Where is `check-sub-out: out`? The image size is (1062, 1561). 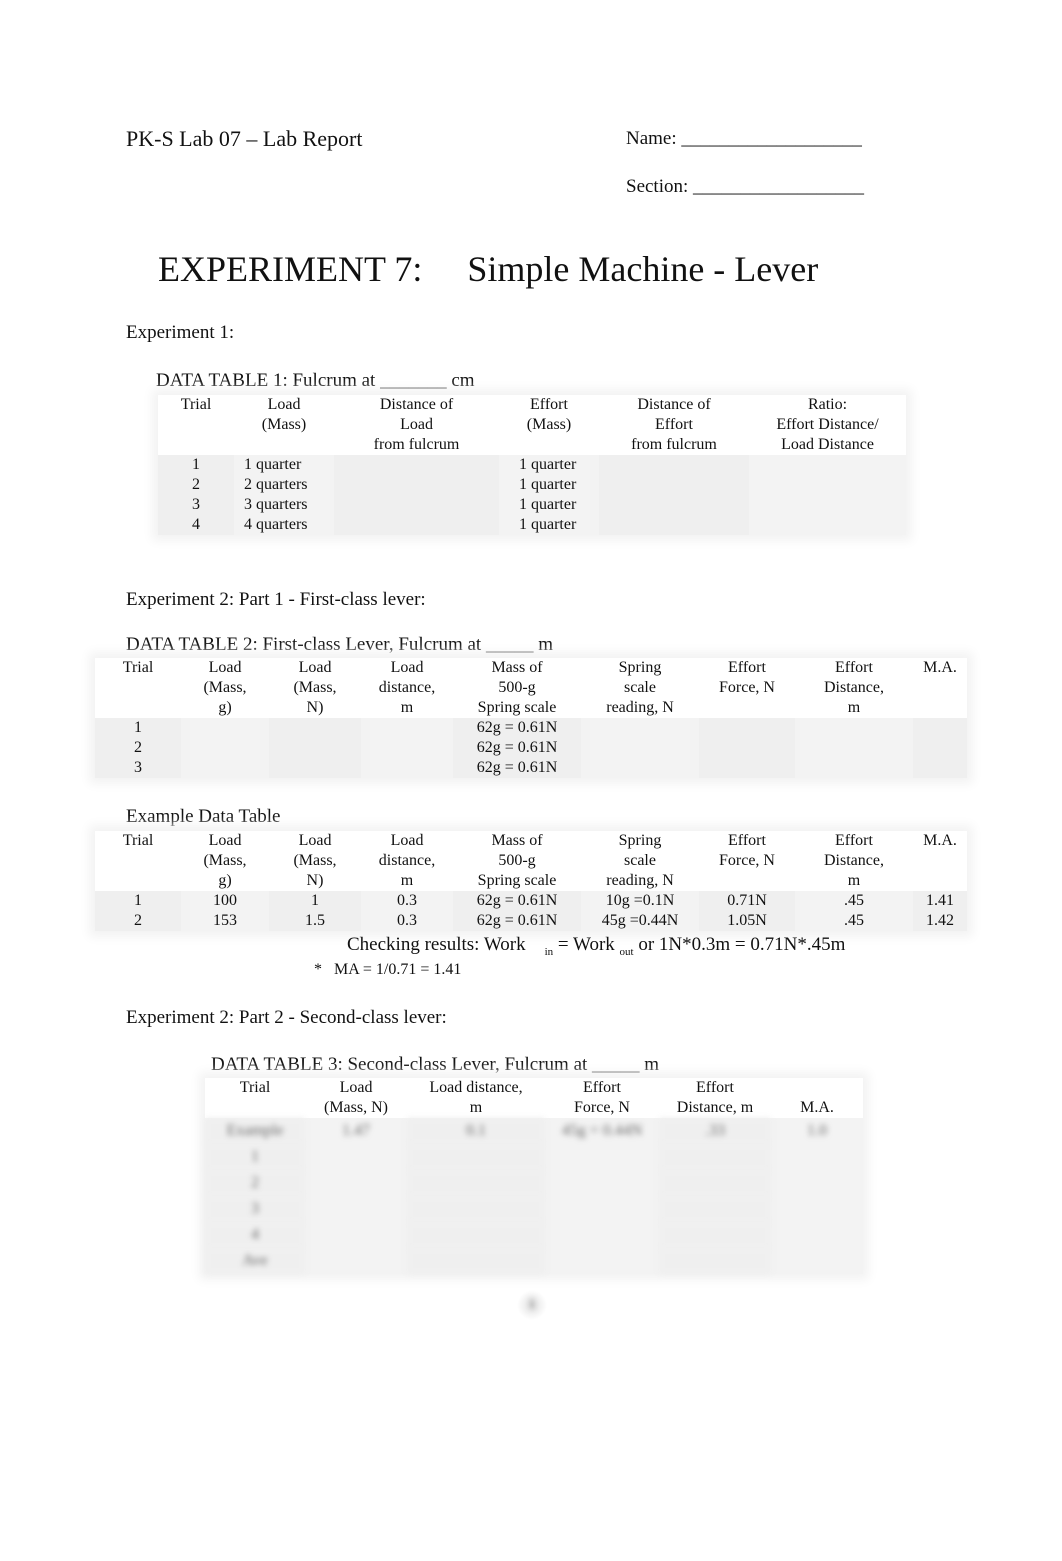 check-sub-out: out is located at coordinates (626, 952).